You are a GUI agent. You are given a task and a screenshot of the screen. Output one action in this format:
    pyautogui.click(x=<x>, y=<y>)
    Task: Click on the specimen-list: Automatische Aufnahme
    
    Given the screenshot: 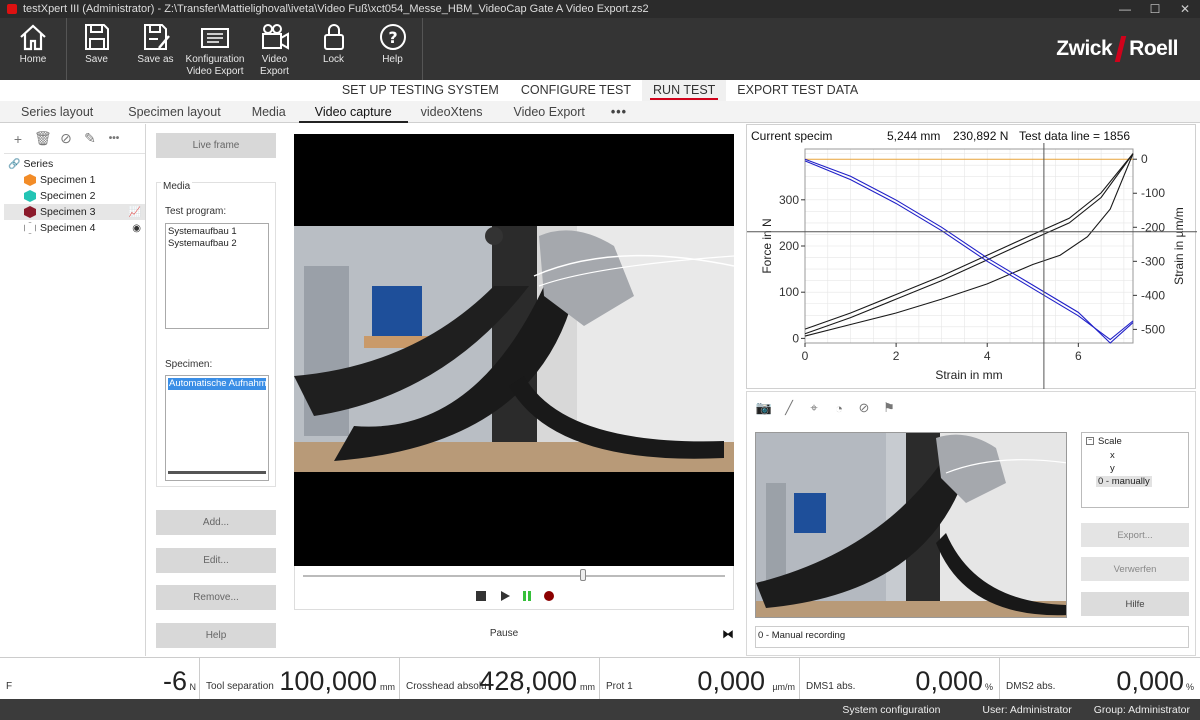 What is the action you would take?
    pyautogui.click(x=217, y=428)
    